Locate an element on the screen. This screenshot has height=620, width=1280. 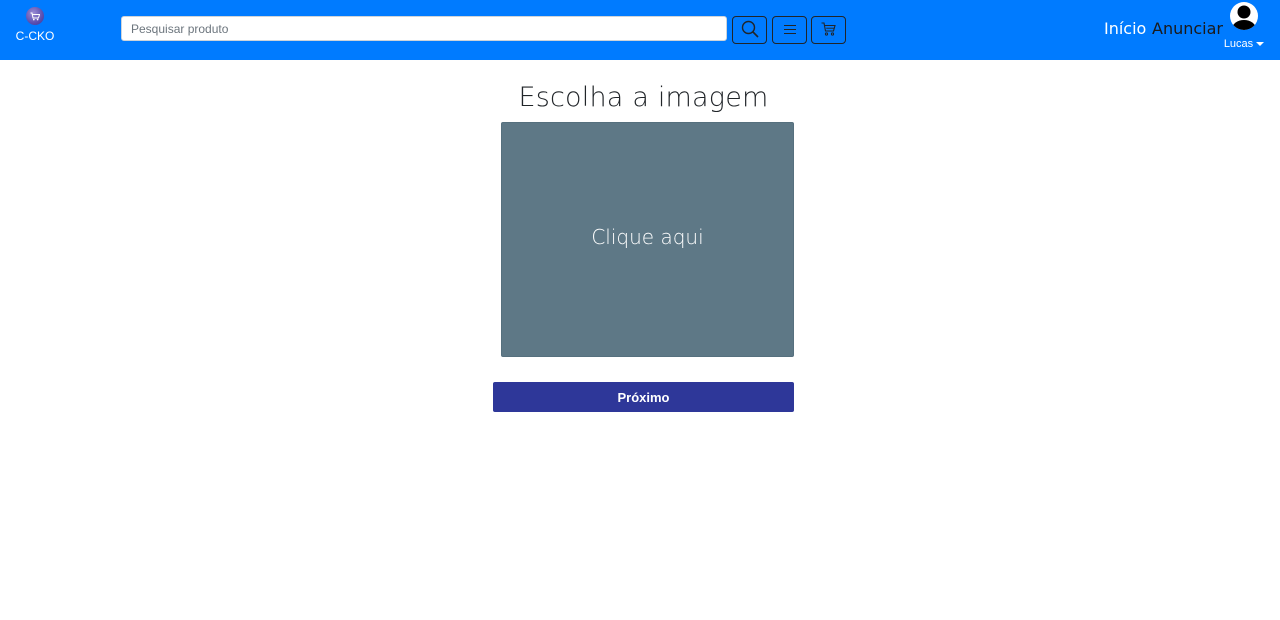
user-name: Lucas is located at coordinates (1244, 44).